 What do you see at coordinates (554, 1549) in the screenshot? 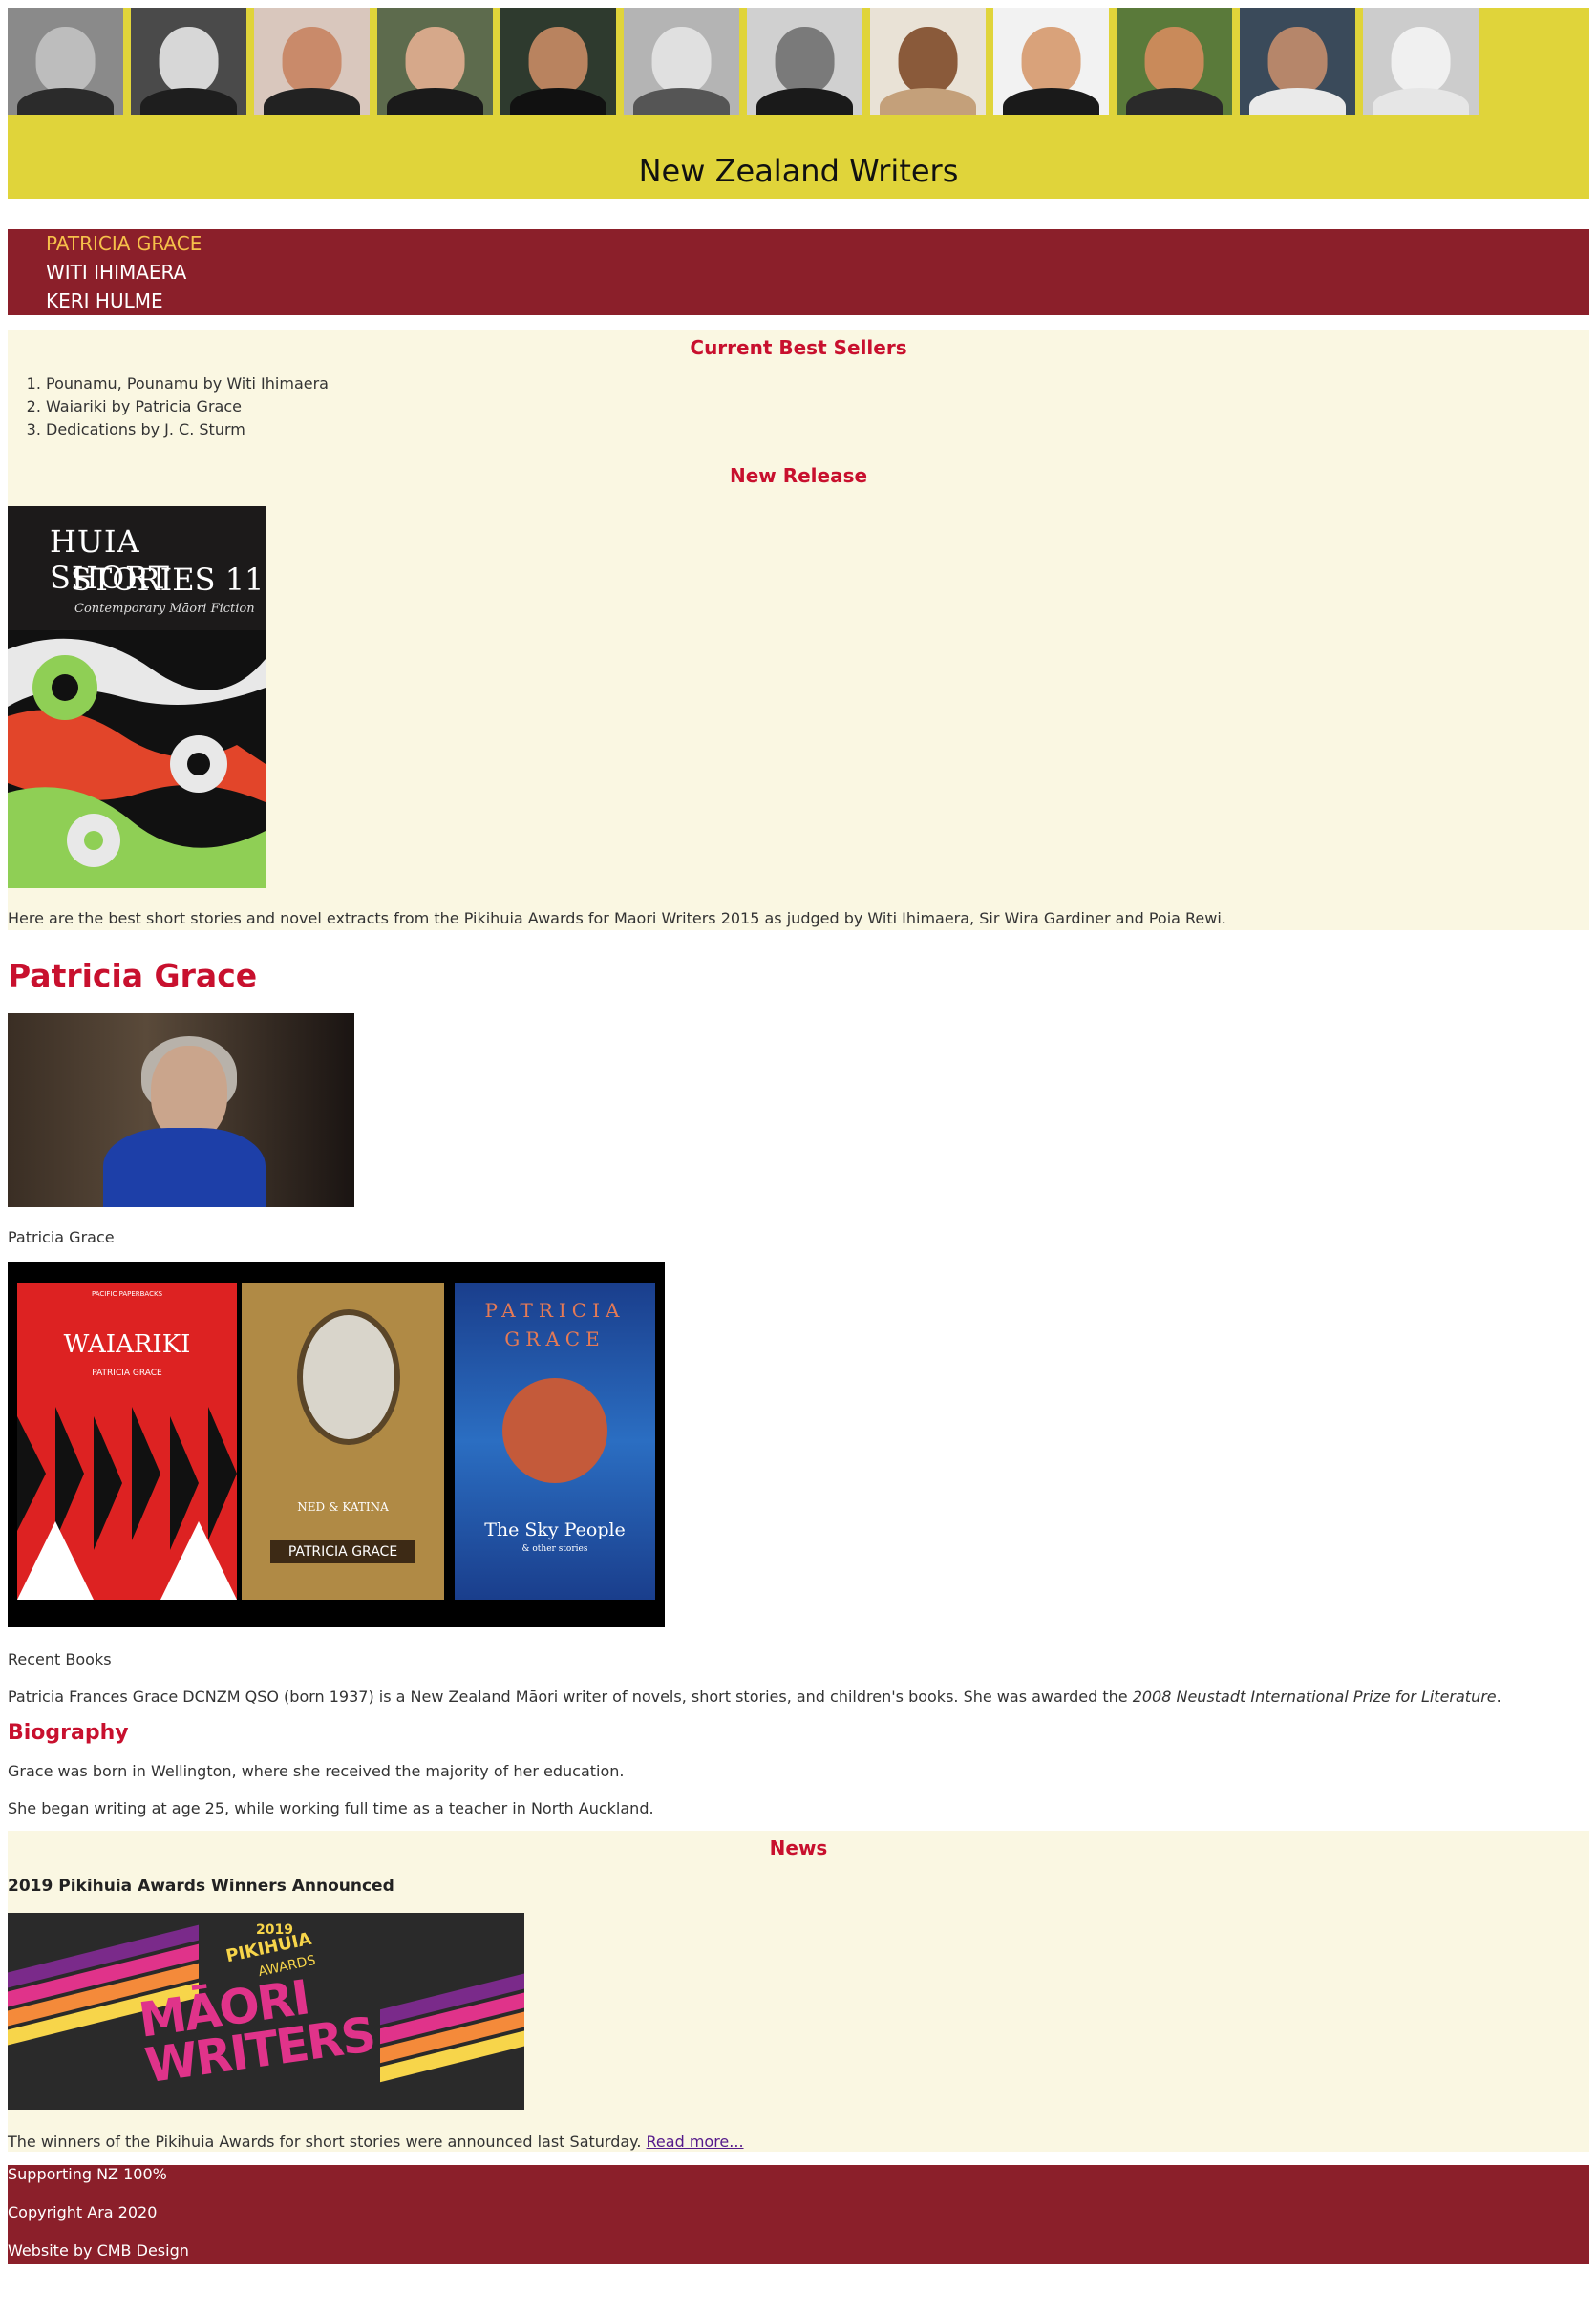
I see `book-subtitle: & other stories` at bounding box center [554, 1549].